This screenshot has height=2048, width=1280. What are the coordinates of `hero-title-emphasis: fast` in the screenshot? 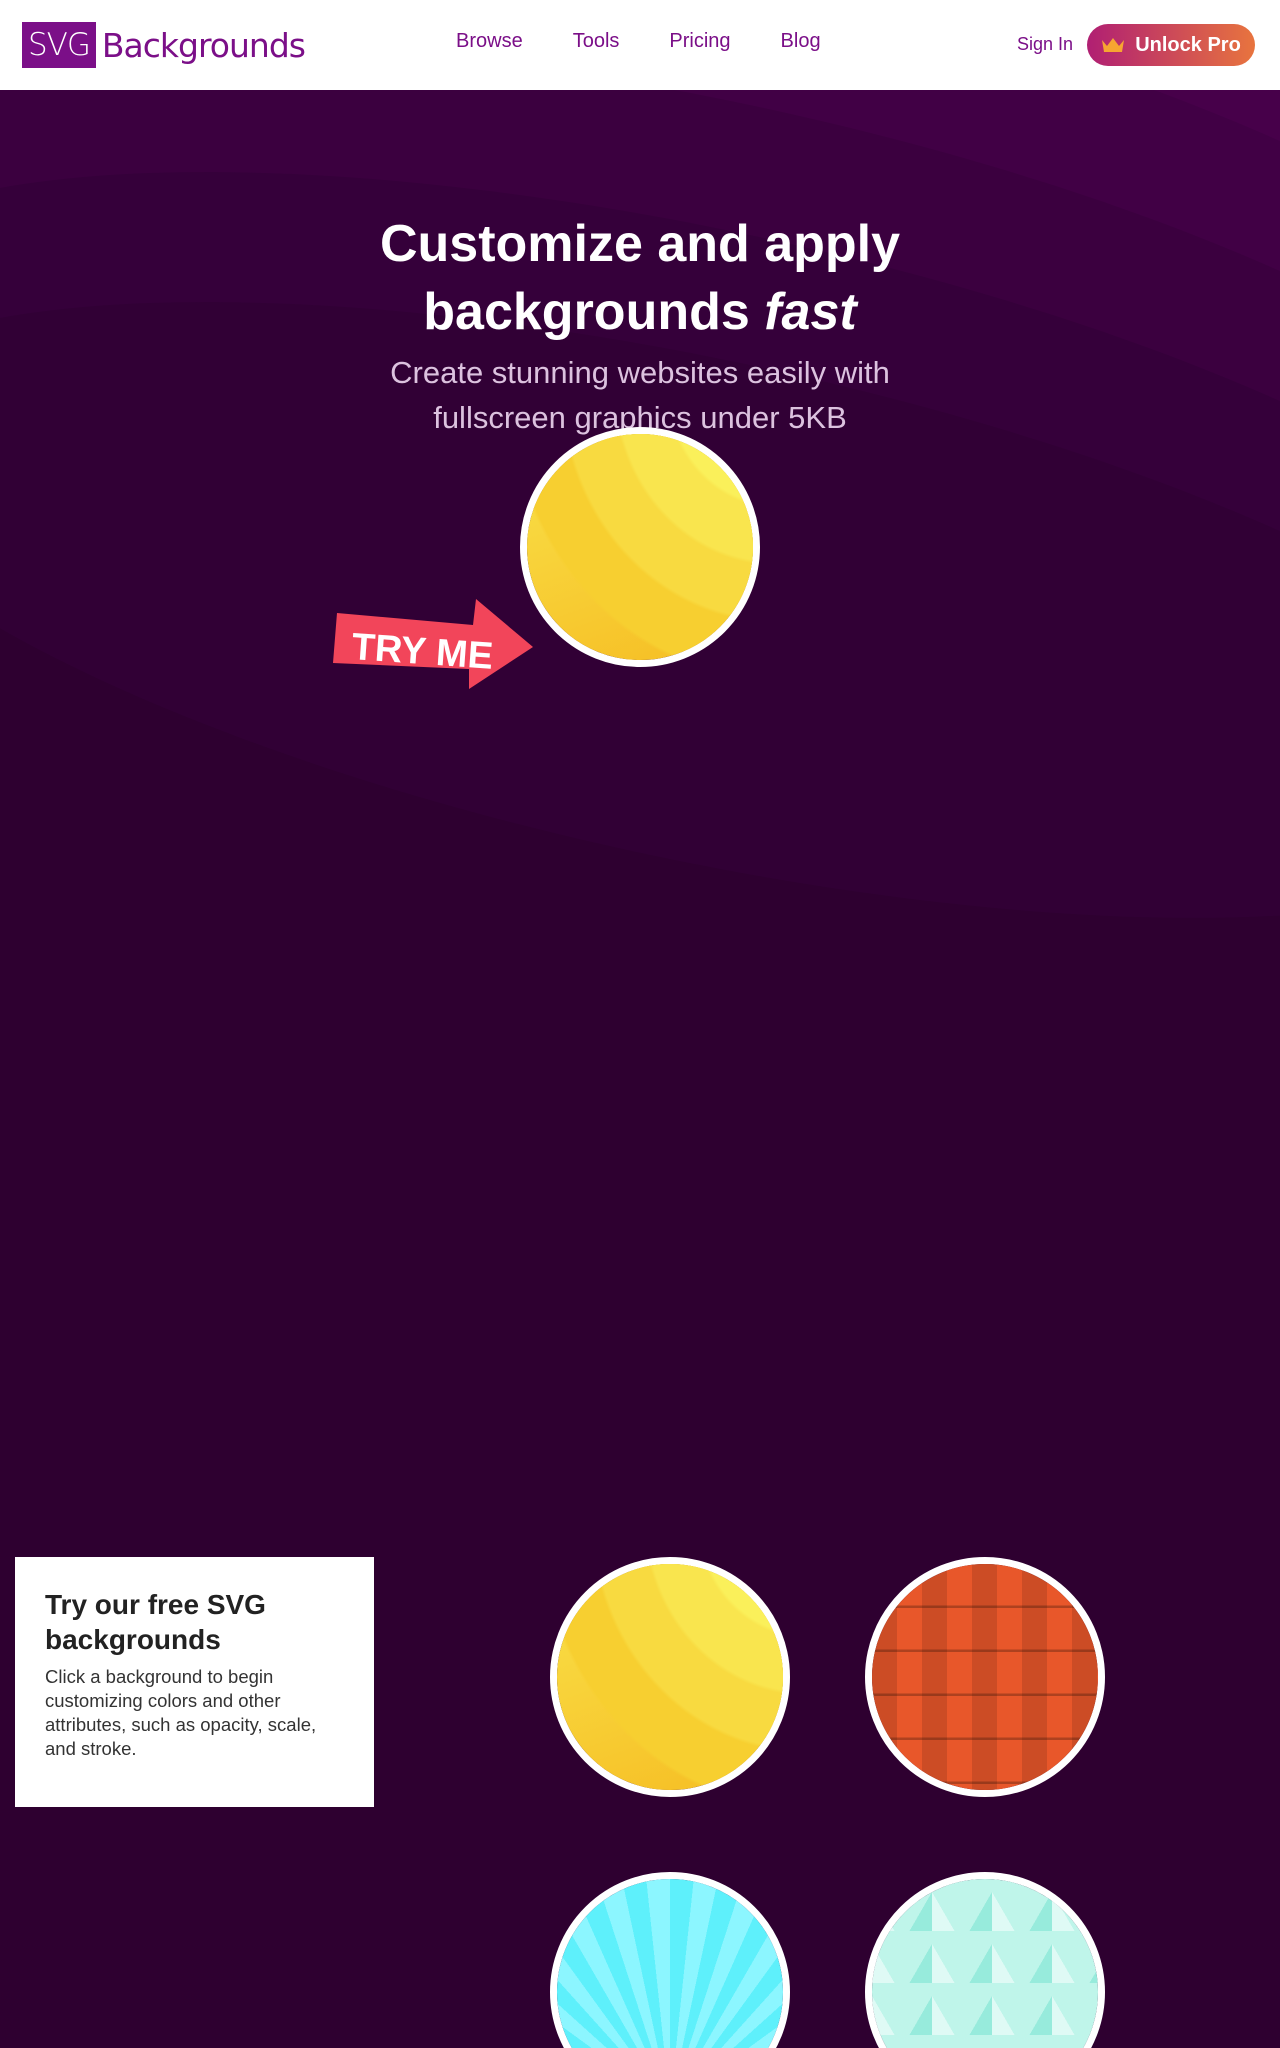 It's located at (810, 312).